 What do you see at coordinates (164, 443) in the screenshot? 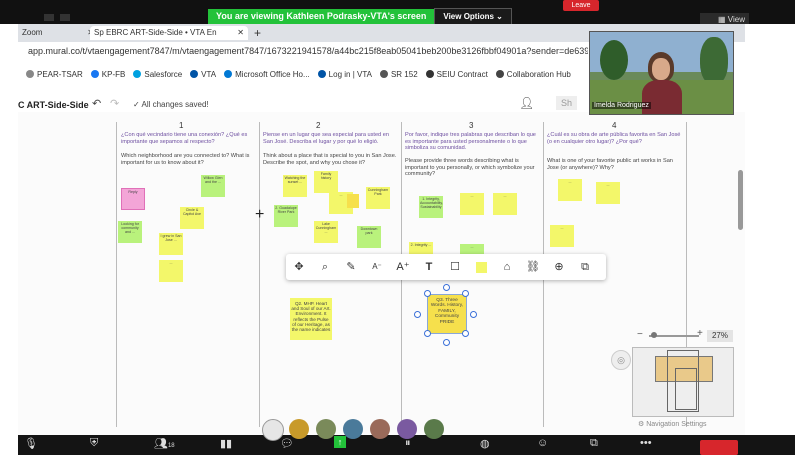
I see `participants-icon: 👥︎18` at bounding box center [164, 443].